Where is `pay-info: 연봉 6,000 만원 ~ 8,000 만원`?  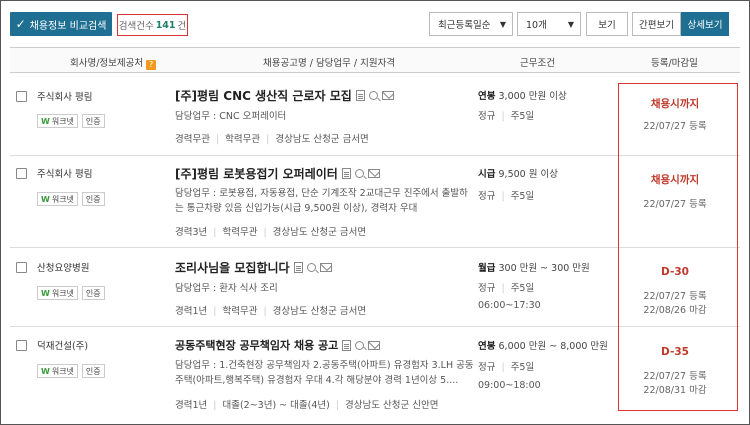
pay-info: 연봉 6,000 만원 ~ 8,000 만원 is located at coordinates (543, 345).